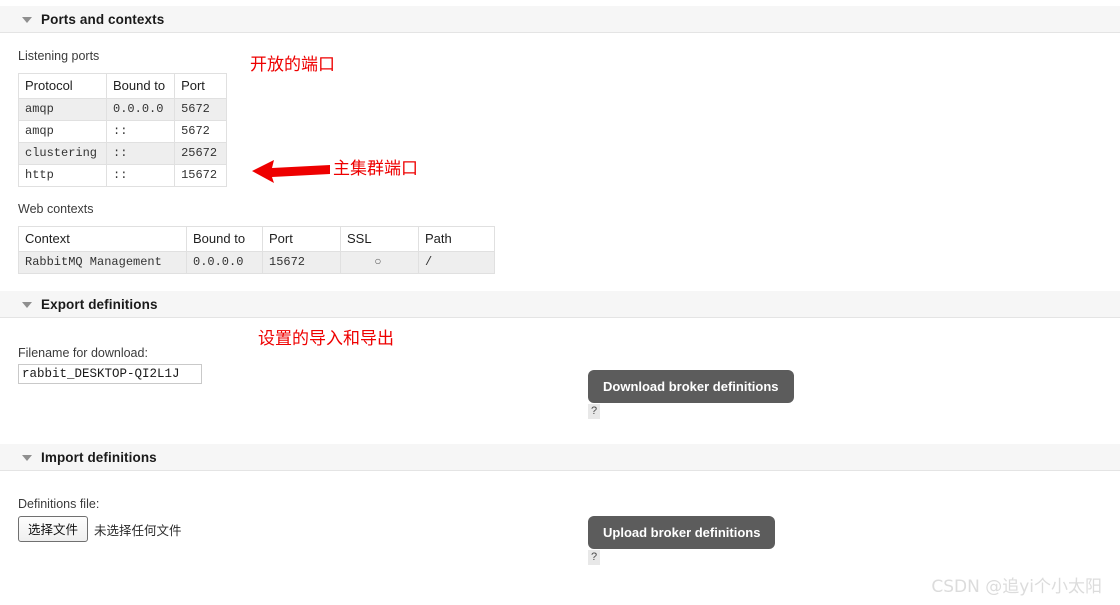 The height and width of the screenshot is (605, 1120). Describe the element at coordinates (594, 411) in the screenshot. I see `download-help-icon: ?` at that location.